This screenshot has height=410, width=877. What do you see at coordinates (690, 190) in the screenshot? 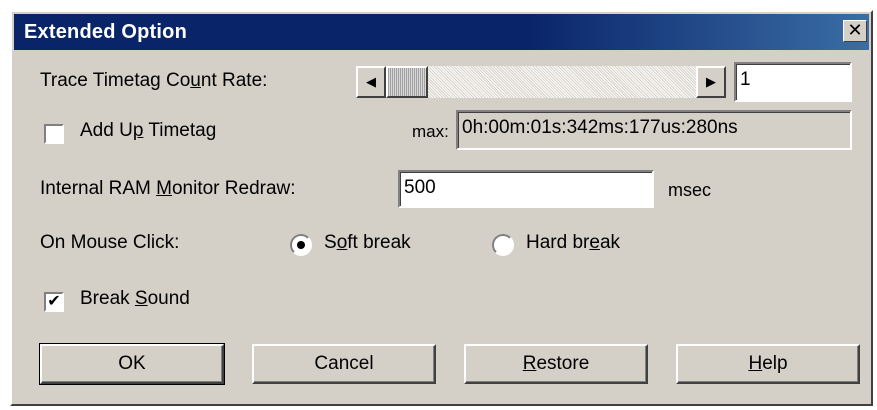
I see `msec-unit-label: msec` at bounding box center [690, 190].